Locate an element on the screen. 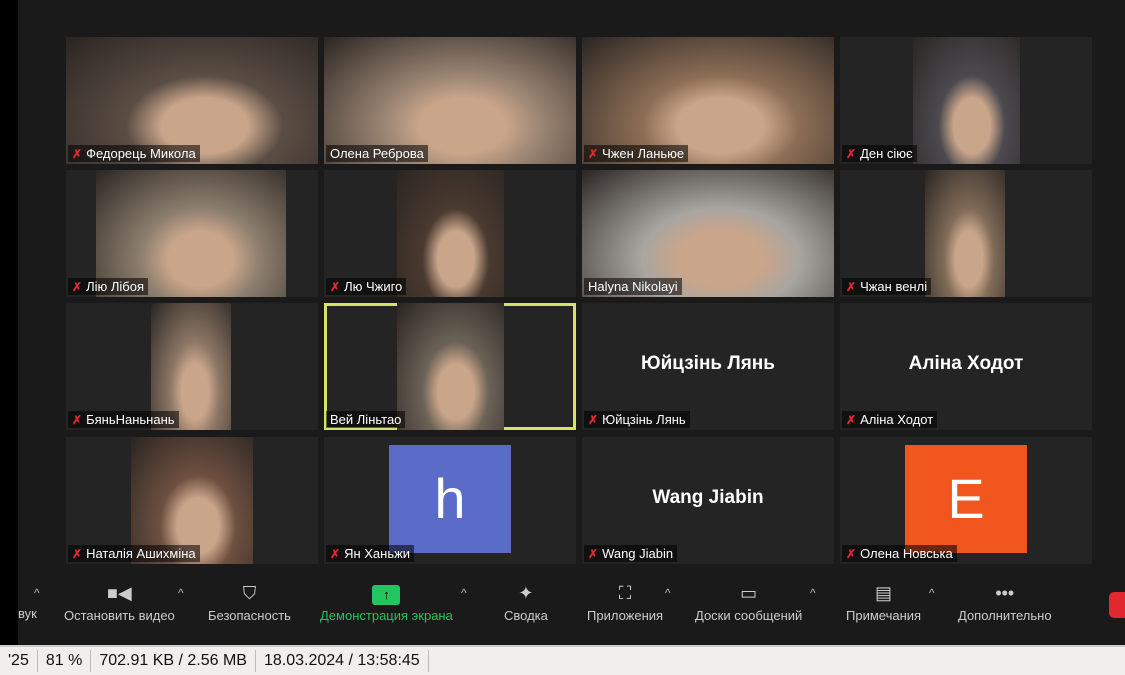 The image size is (1125, 675). summary-icon: ✦ is located at coordinates (526, 593).